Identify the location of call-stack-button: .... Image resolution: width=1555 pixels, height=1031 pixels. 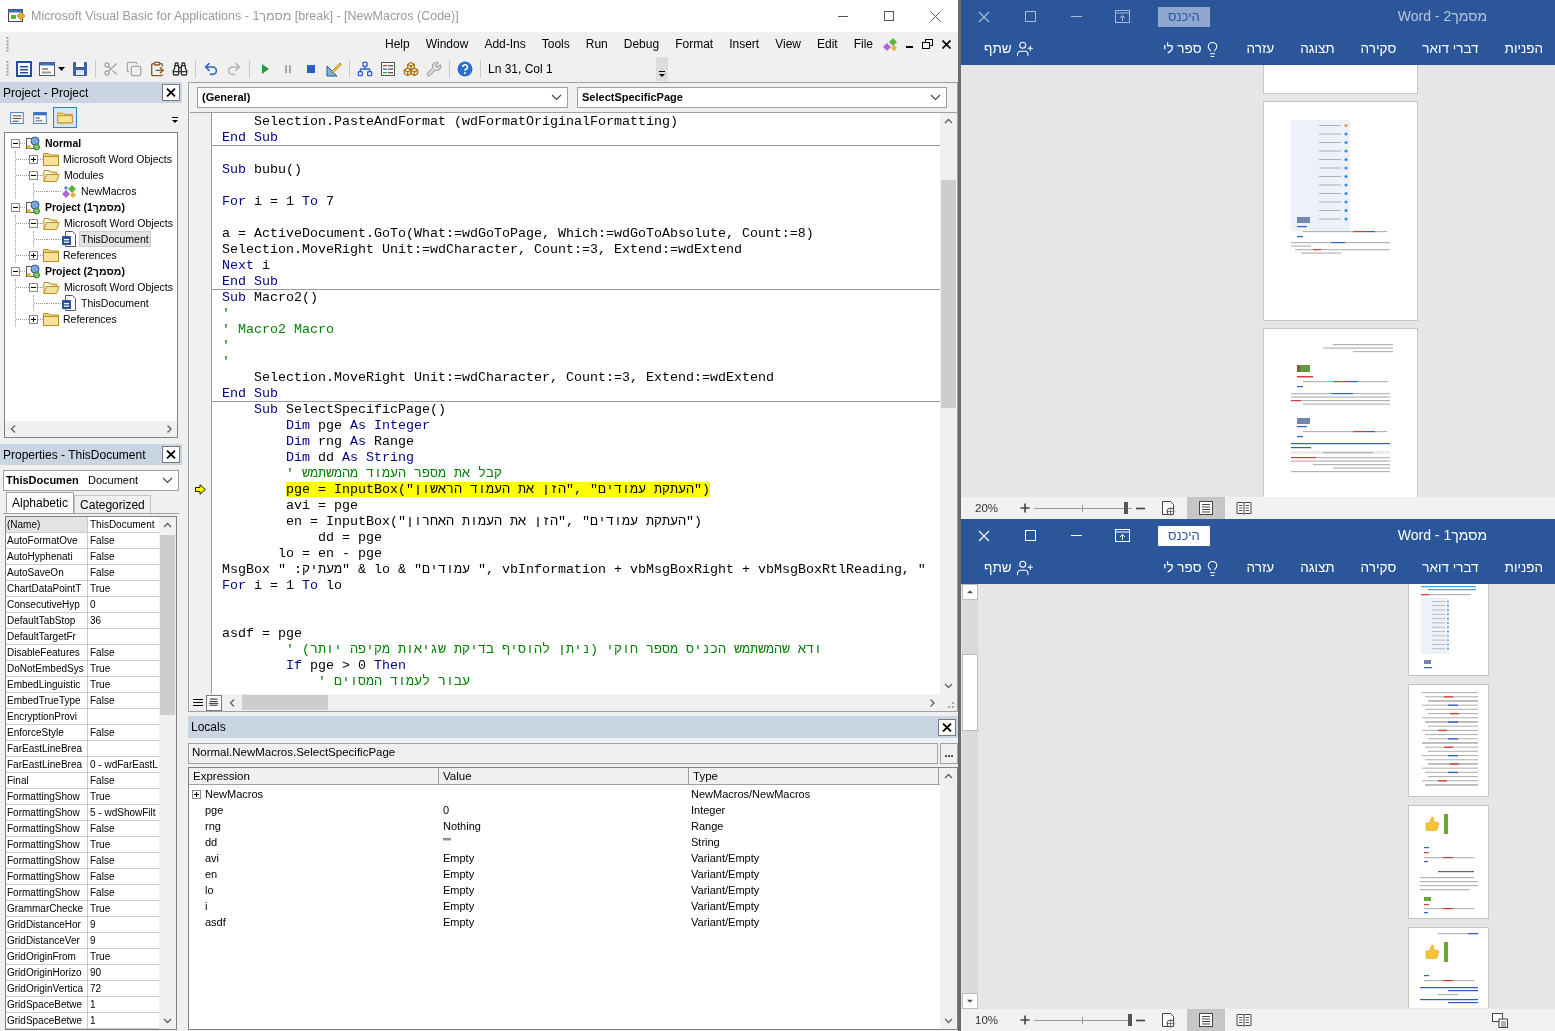
(949, 753).